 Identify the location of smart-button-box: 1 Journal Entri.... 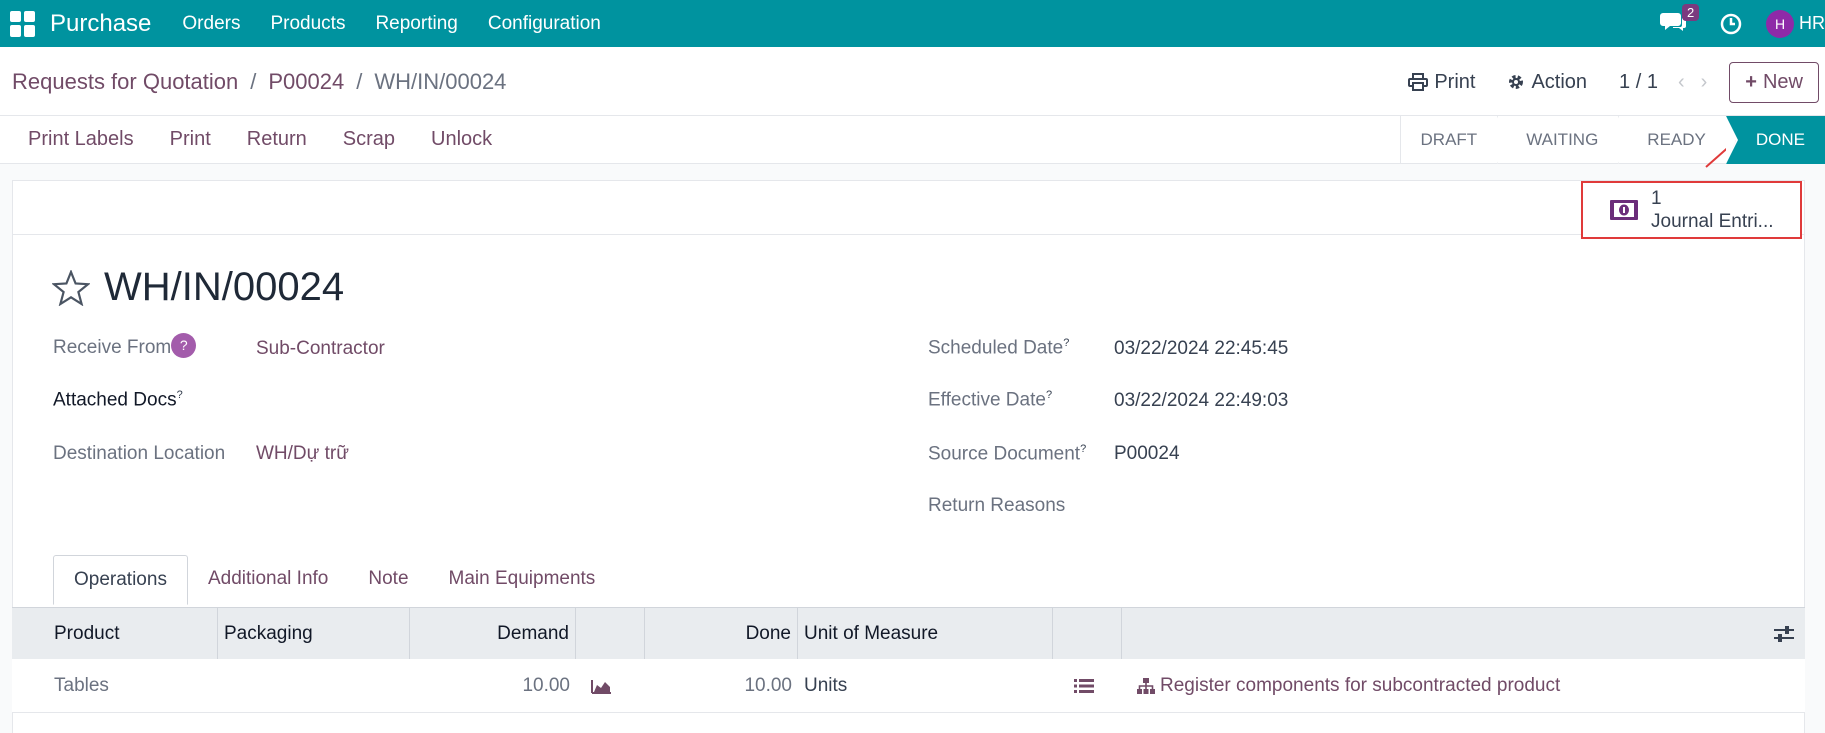
(908, 210).